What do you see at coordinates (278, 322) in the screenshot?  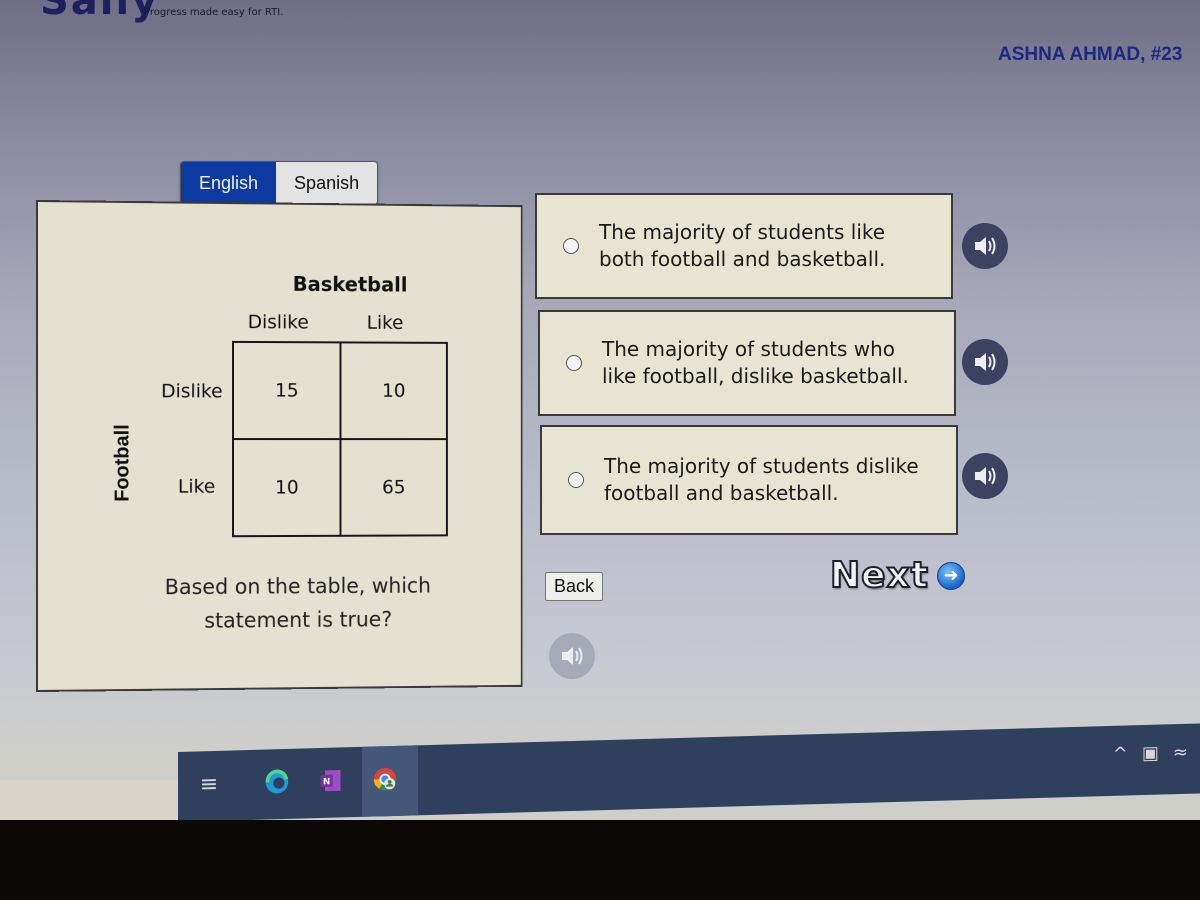 I see `column-header: Dislike` at bounding box center [278, 322].